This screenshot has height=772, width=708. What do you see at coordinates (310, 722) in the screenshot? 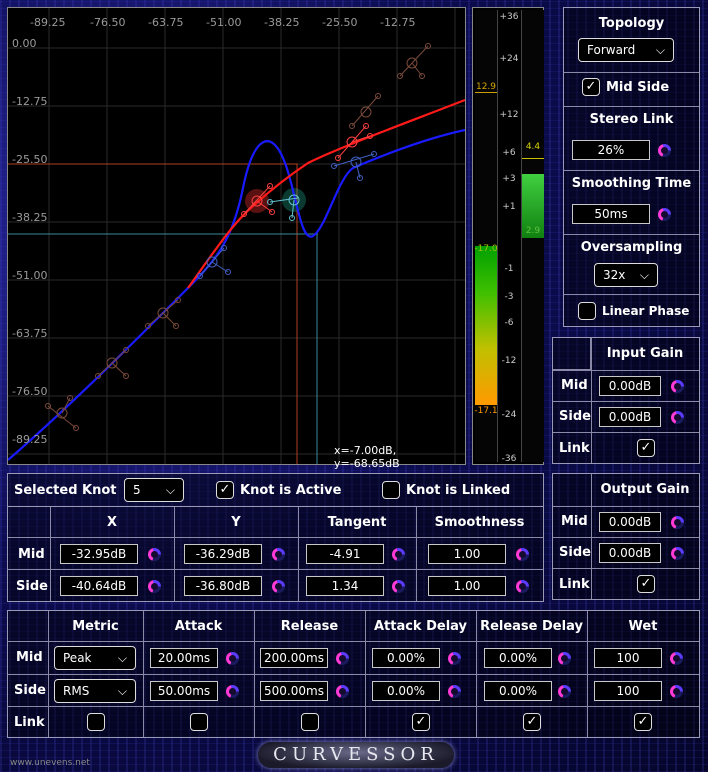
I see `dyn-link-release-checkbox` at bounding box center [310, 722].